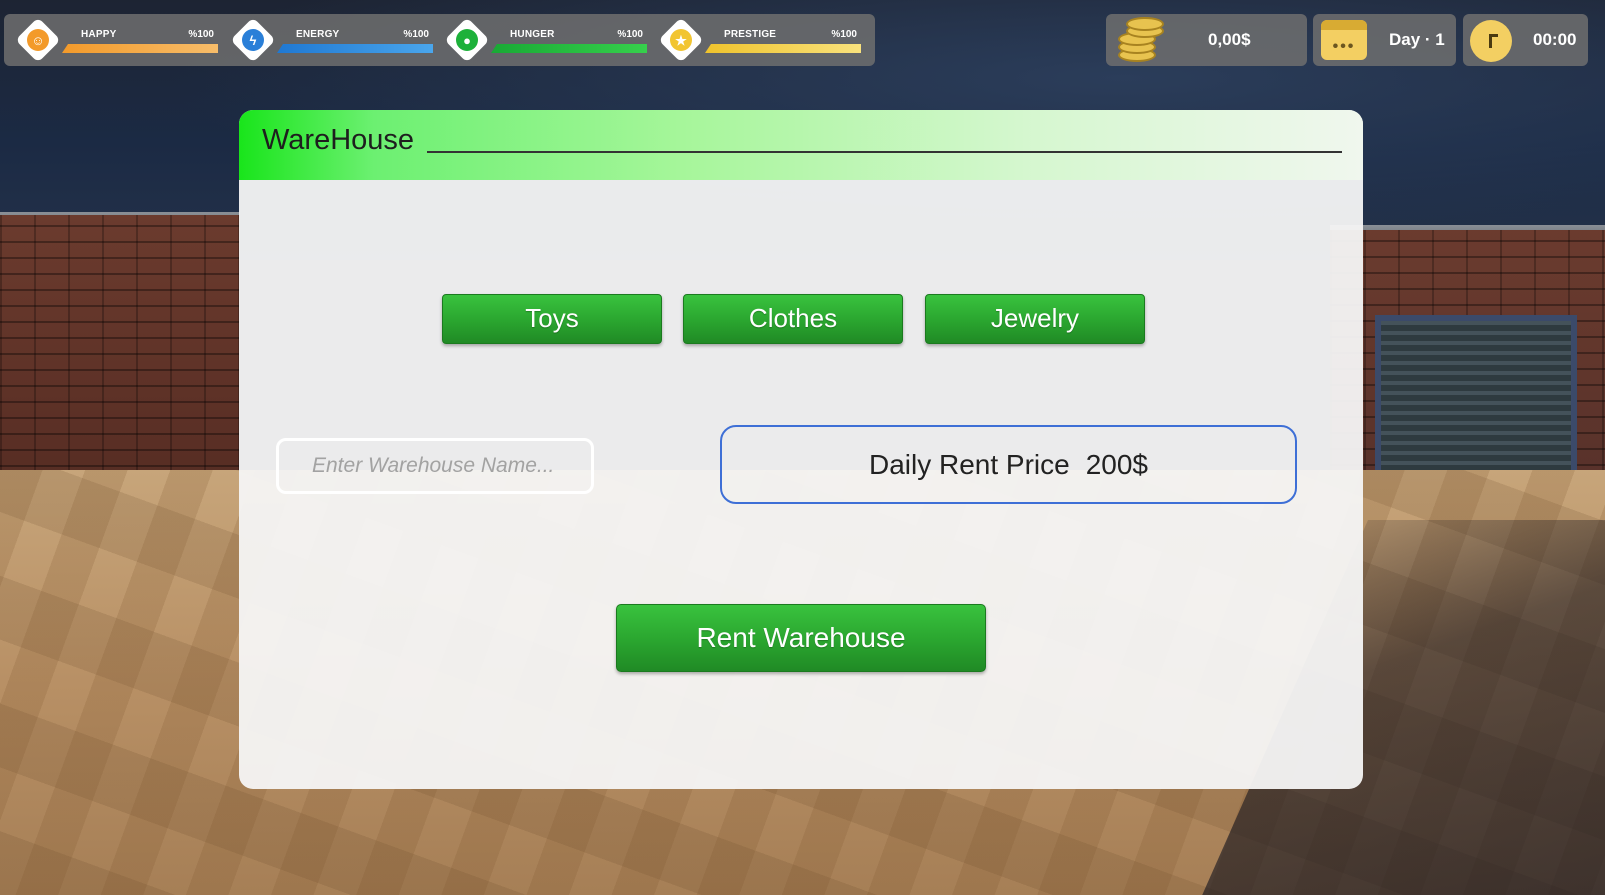  Describe the element at coordinates (1491, 41) in the screenshot. I see `clock-icon` at that location.